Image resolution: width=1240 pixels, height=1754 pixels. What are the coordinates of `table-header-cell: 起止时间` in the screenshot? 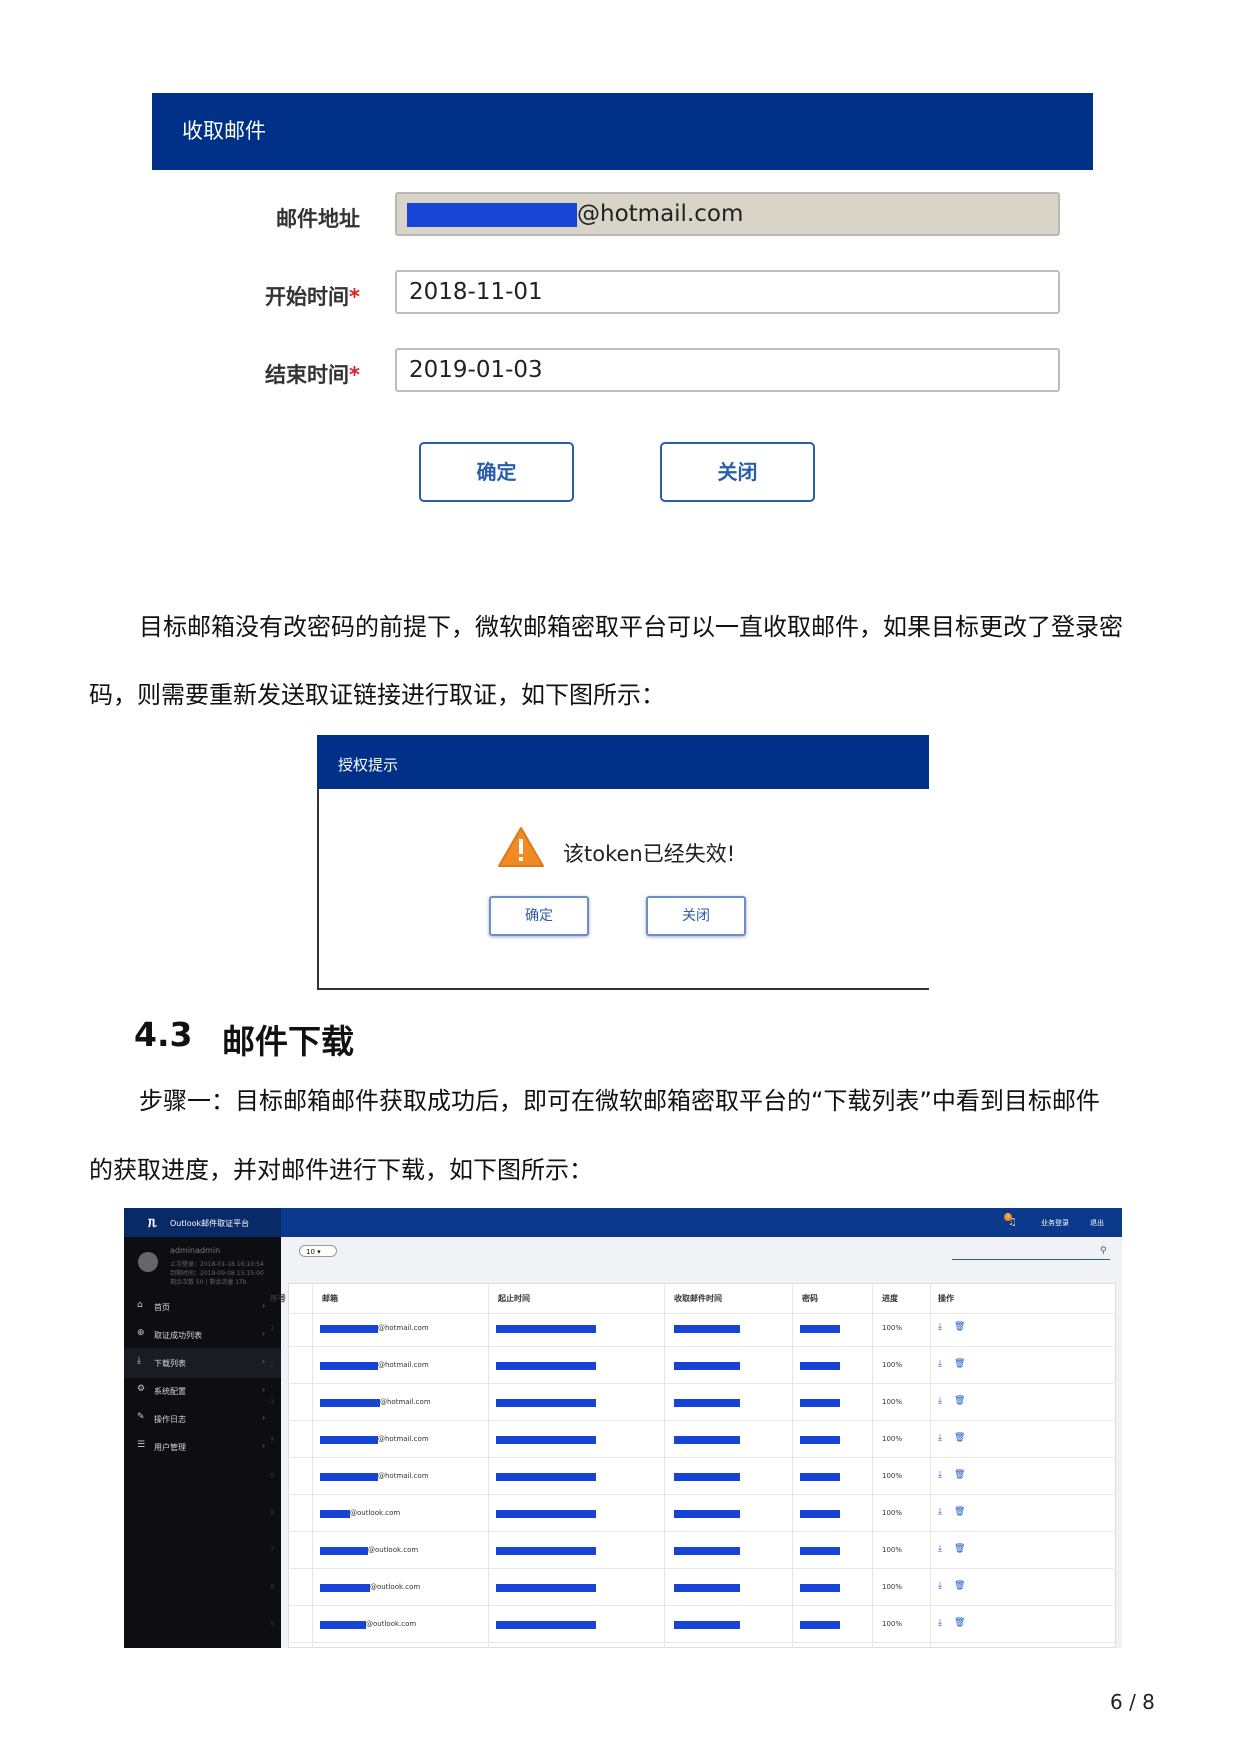 It's located at (514, 1298).